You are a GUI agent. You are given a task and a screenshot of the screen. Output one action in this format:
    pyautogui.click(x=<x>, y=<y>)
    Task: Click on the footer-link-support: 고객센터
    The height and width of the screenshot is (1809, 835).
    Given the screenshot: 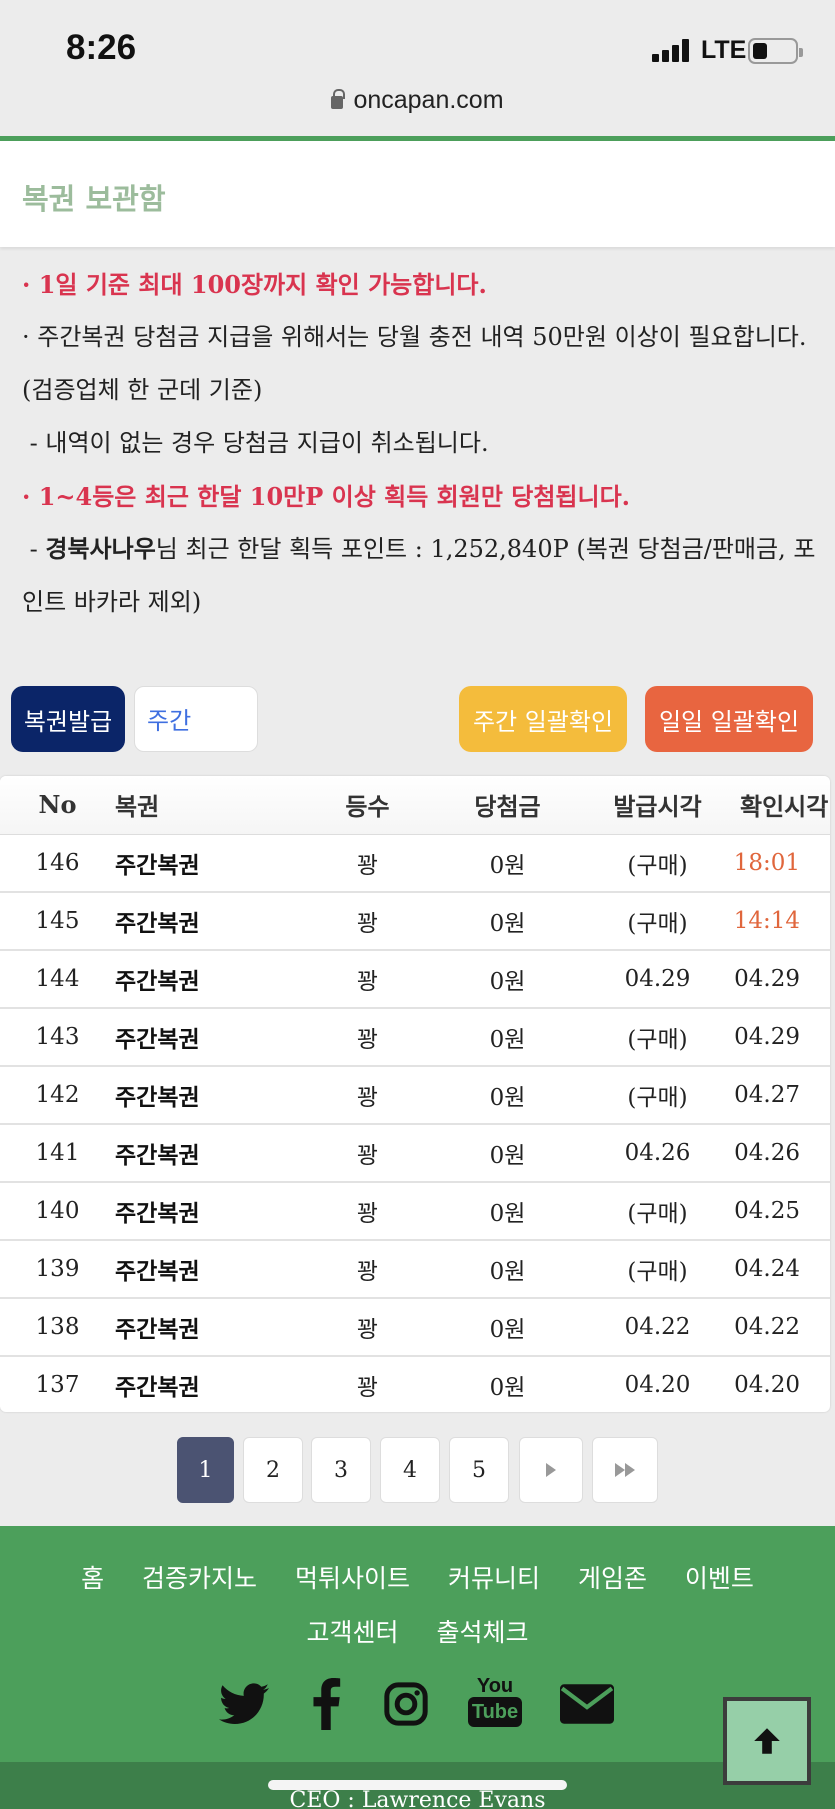 What is the action you would take?
    pyautogui.click(x=353, y=1632)
    